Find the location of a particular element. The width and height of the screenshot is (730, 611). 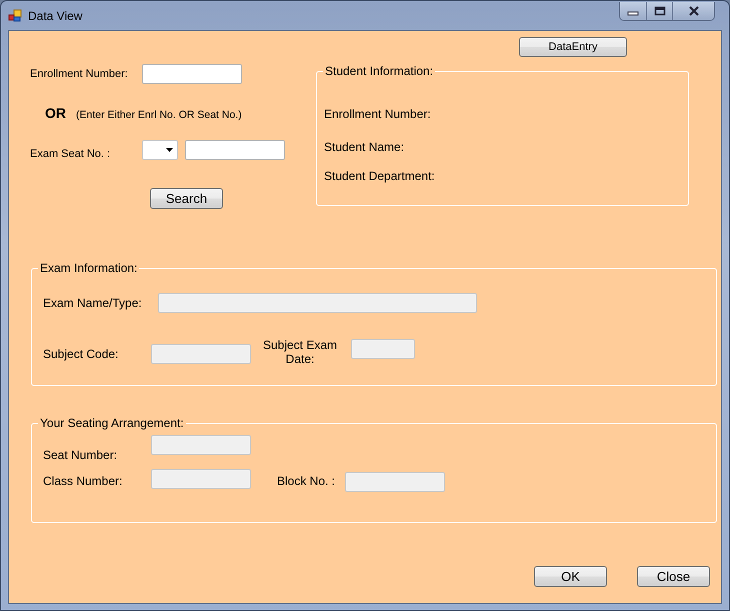

dropdown is located at coordinates (160, 150).